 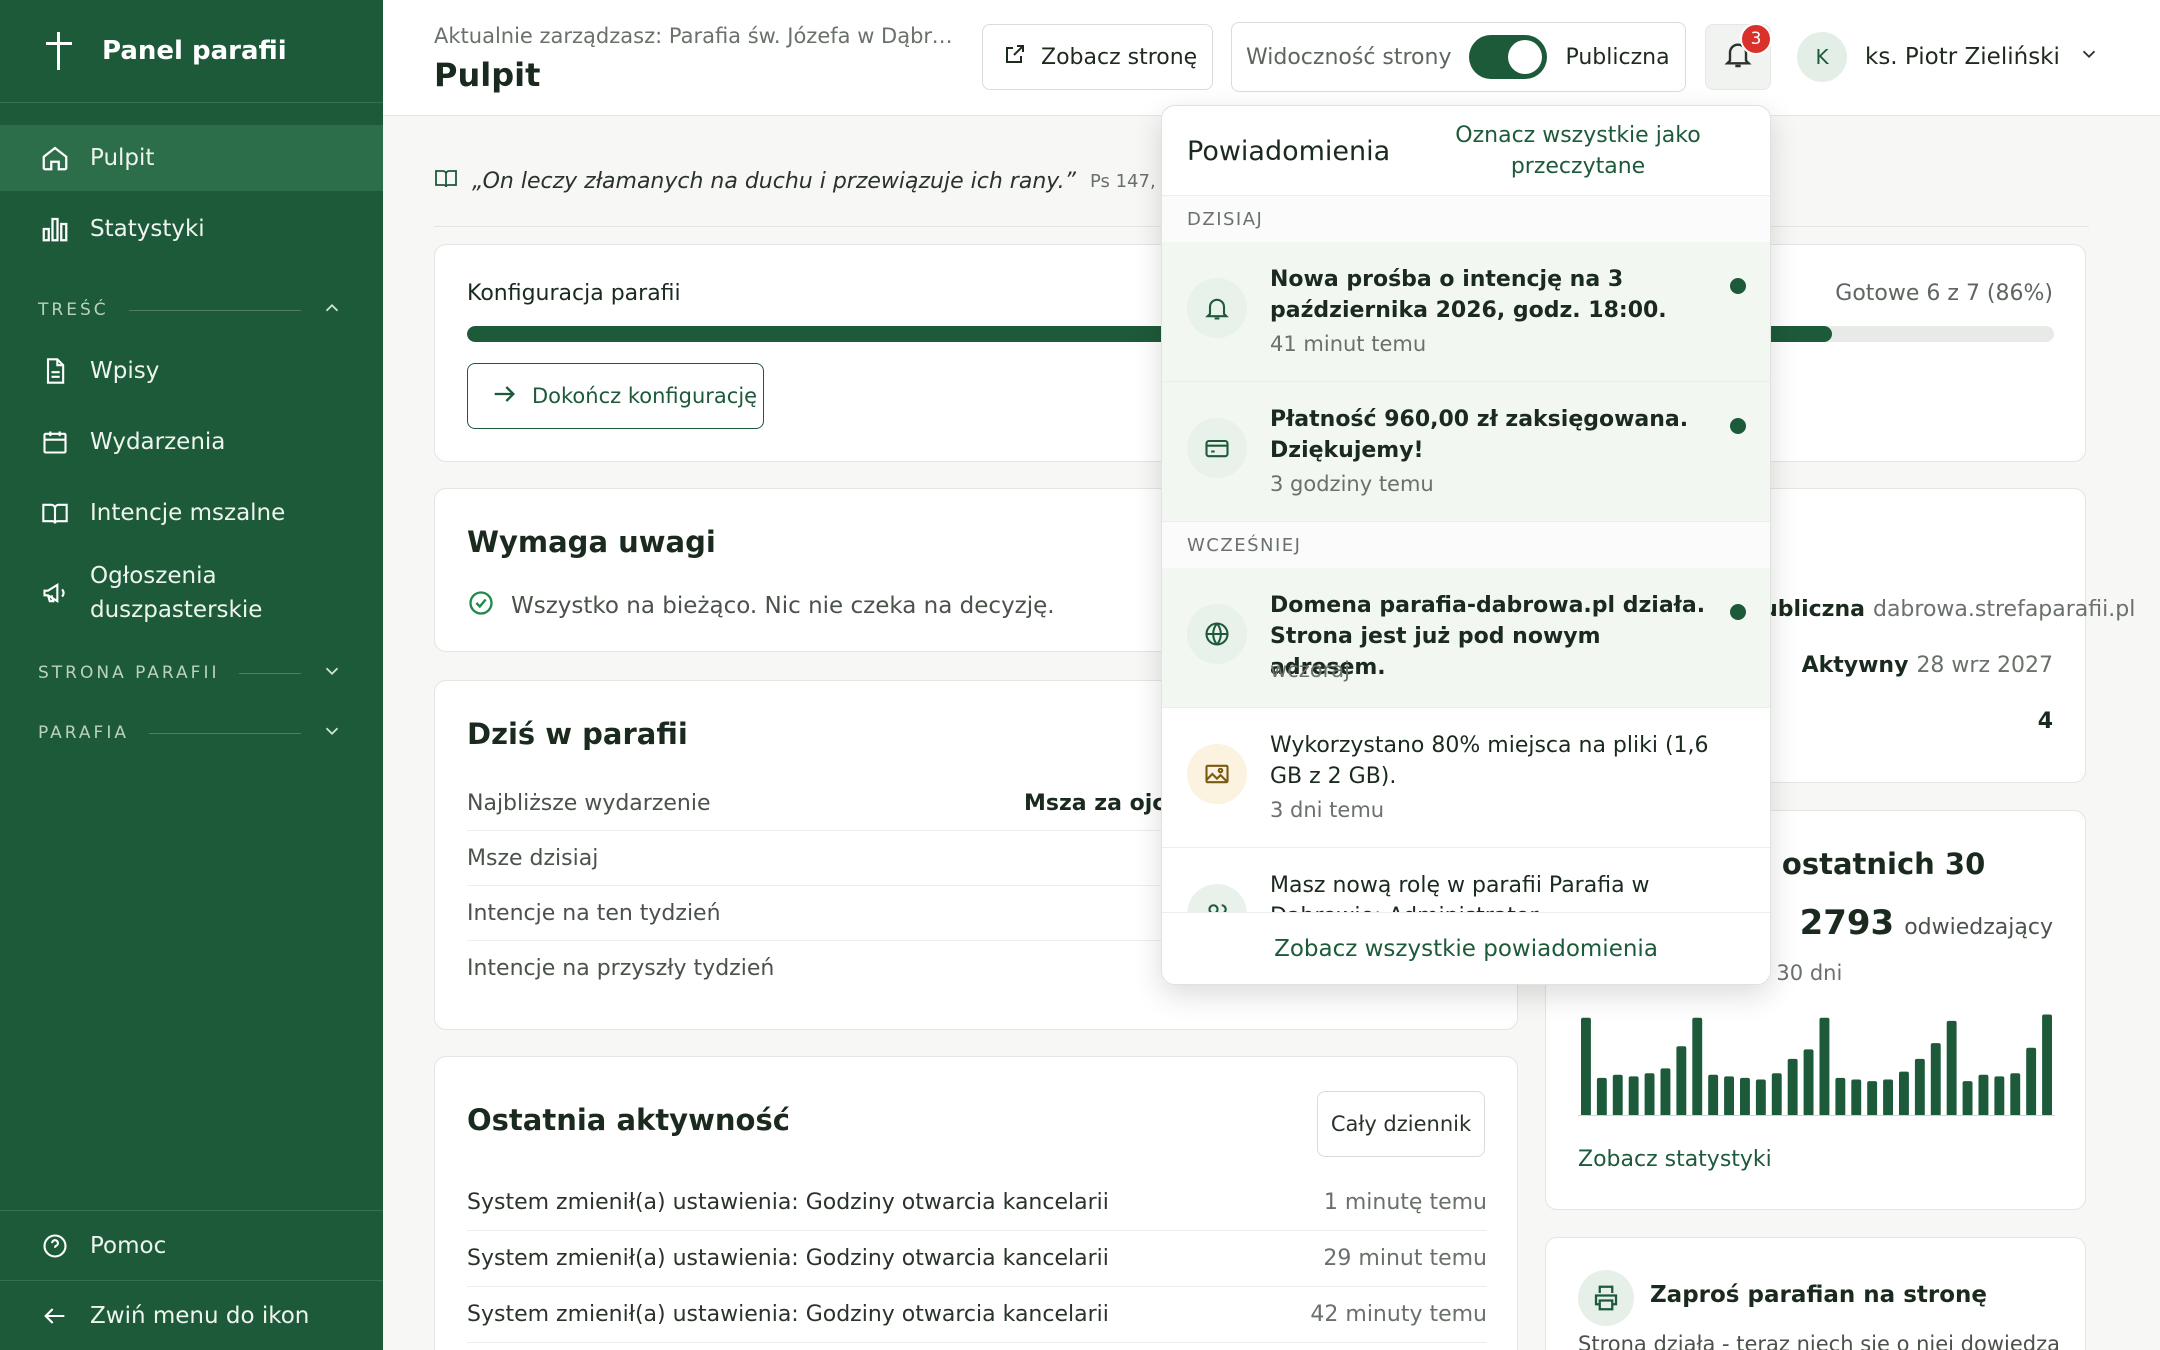 I want to click on image-icon, so click(x=1217, y=774).